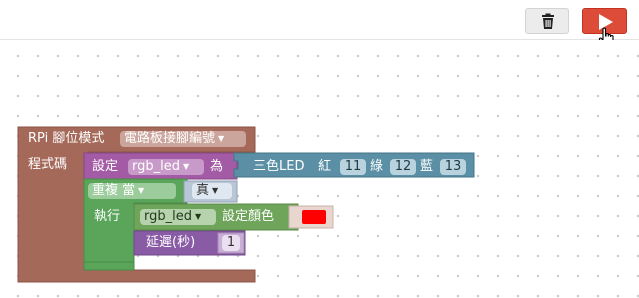 This screenshot has height=298, width=639. Describe the element at coordinates (168, 216) in the screenshot. I see `color-variable-name: rgb_led` at that location.